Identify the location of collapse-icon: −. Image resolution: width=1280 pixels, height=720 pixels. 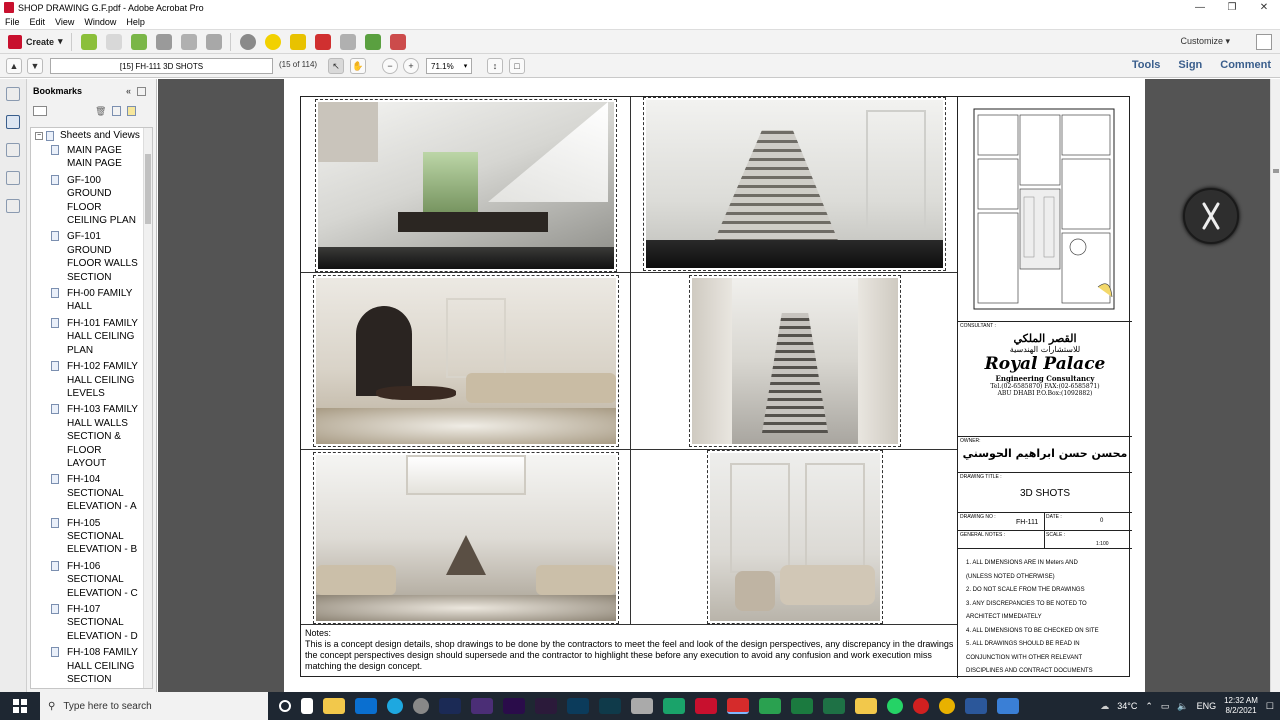
(39, 135).